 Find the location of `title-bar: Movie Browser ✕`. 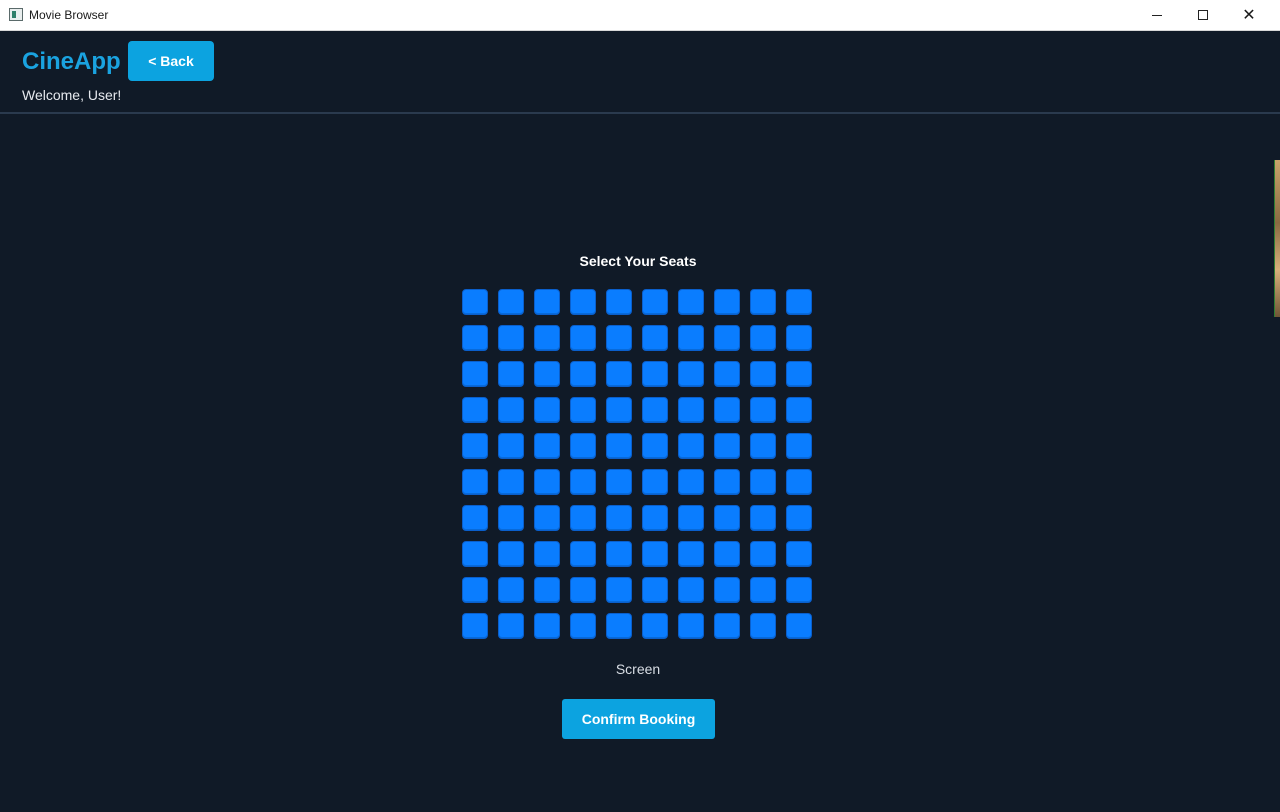

title-bar: Movie Browser ✕ is located at coordinates (640, 15).